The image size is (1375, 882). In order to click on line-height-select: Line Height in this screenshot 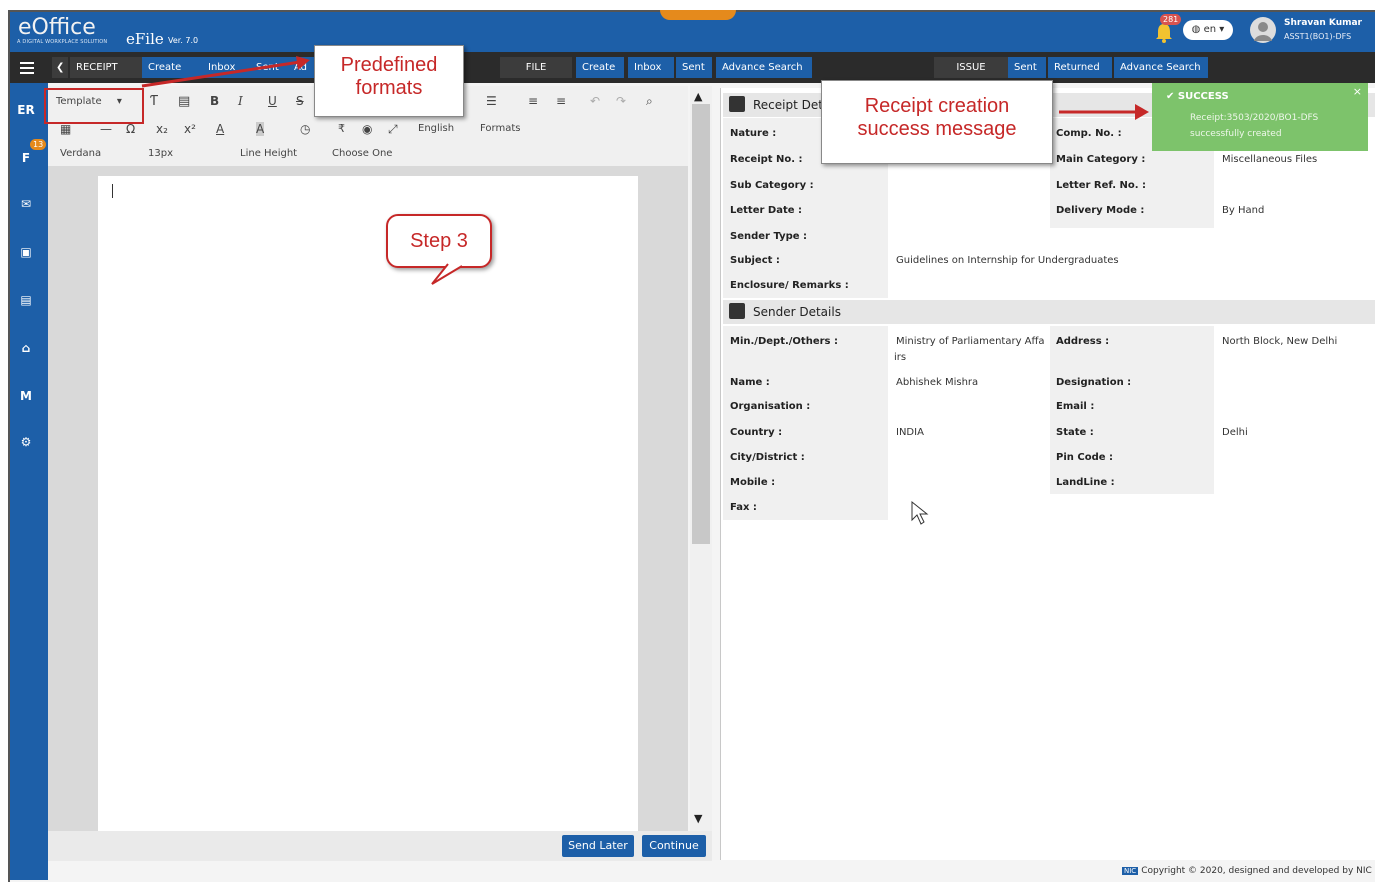, I will do `click(268, 153)`.